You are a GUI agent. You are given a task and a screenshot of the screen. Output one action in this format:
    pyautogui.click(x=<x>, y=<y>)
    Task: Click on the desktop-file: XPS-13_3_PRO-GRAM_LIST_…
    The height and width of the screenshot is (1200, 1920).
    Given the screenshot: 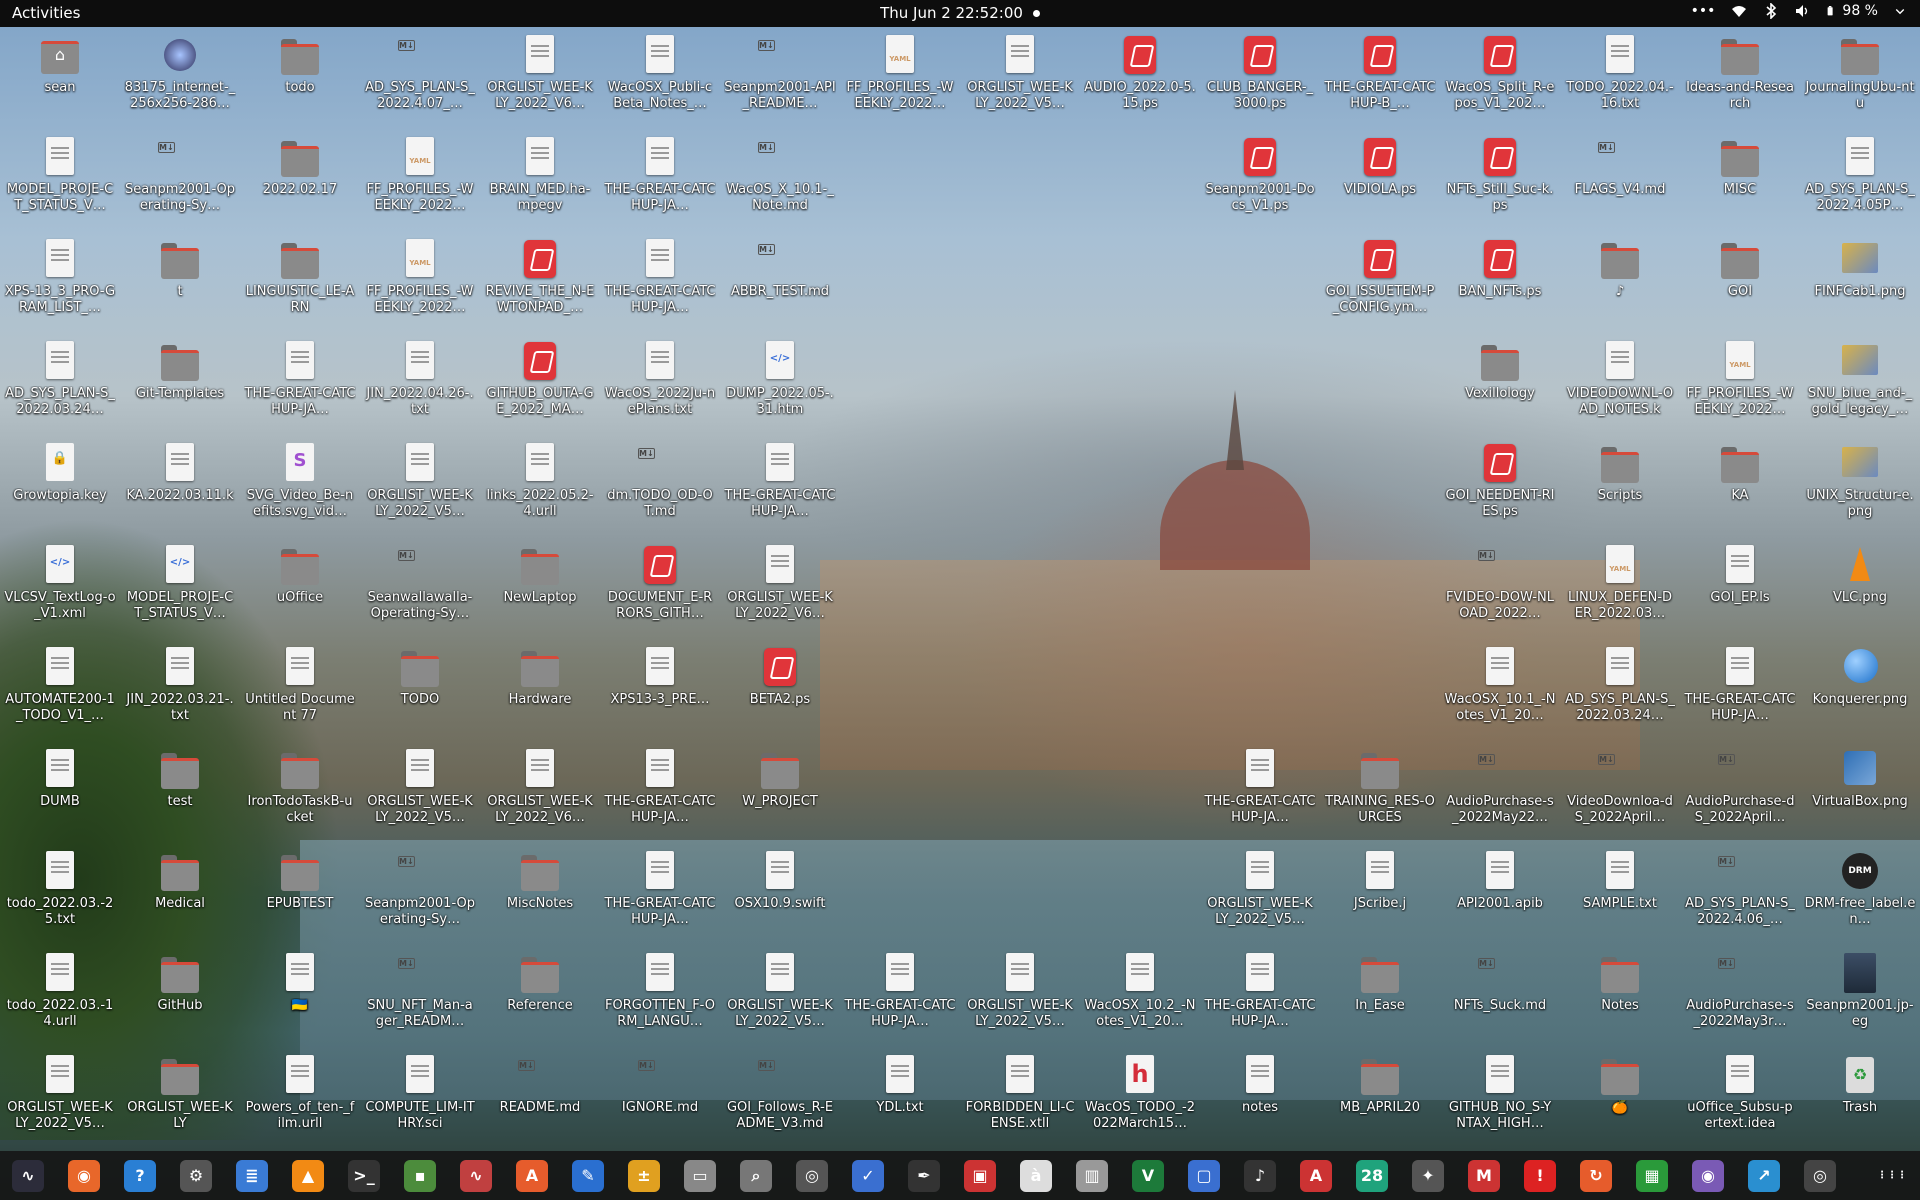 What is the action you would take?
    pyautogui.click(x=60, y=282)
    